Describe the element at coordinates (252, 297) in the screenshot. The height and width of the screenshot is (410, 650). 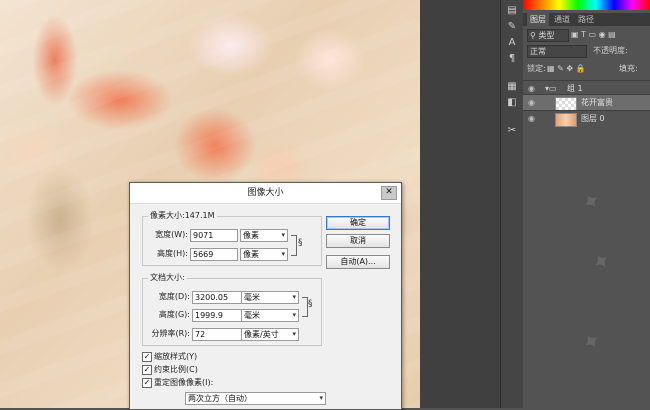
I see `doc-width-unit: 毫米` at that location.